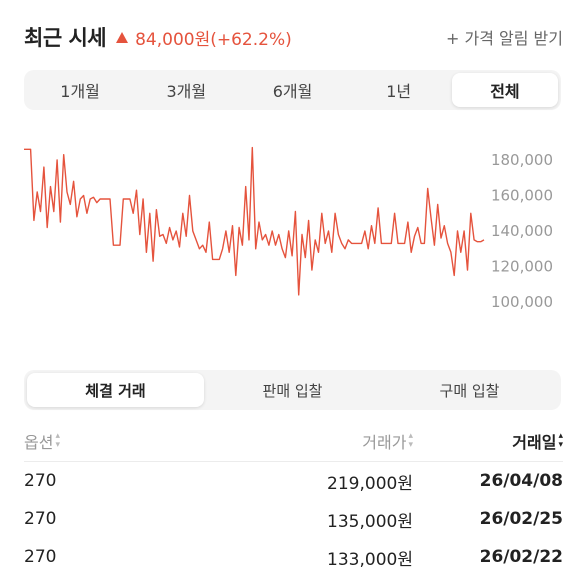  Describe the element at coordinates (293, 481) in the screenshot. I see `table-row: 270 219,000원 26/04/08` at that location.